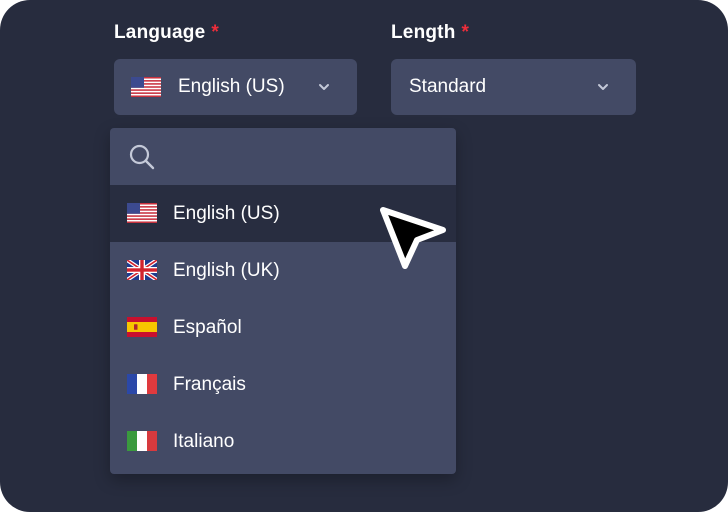 This screenshot has width=728, height=512. I want to click on length-label: Length *, so click(430, 33).